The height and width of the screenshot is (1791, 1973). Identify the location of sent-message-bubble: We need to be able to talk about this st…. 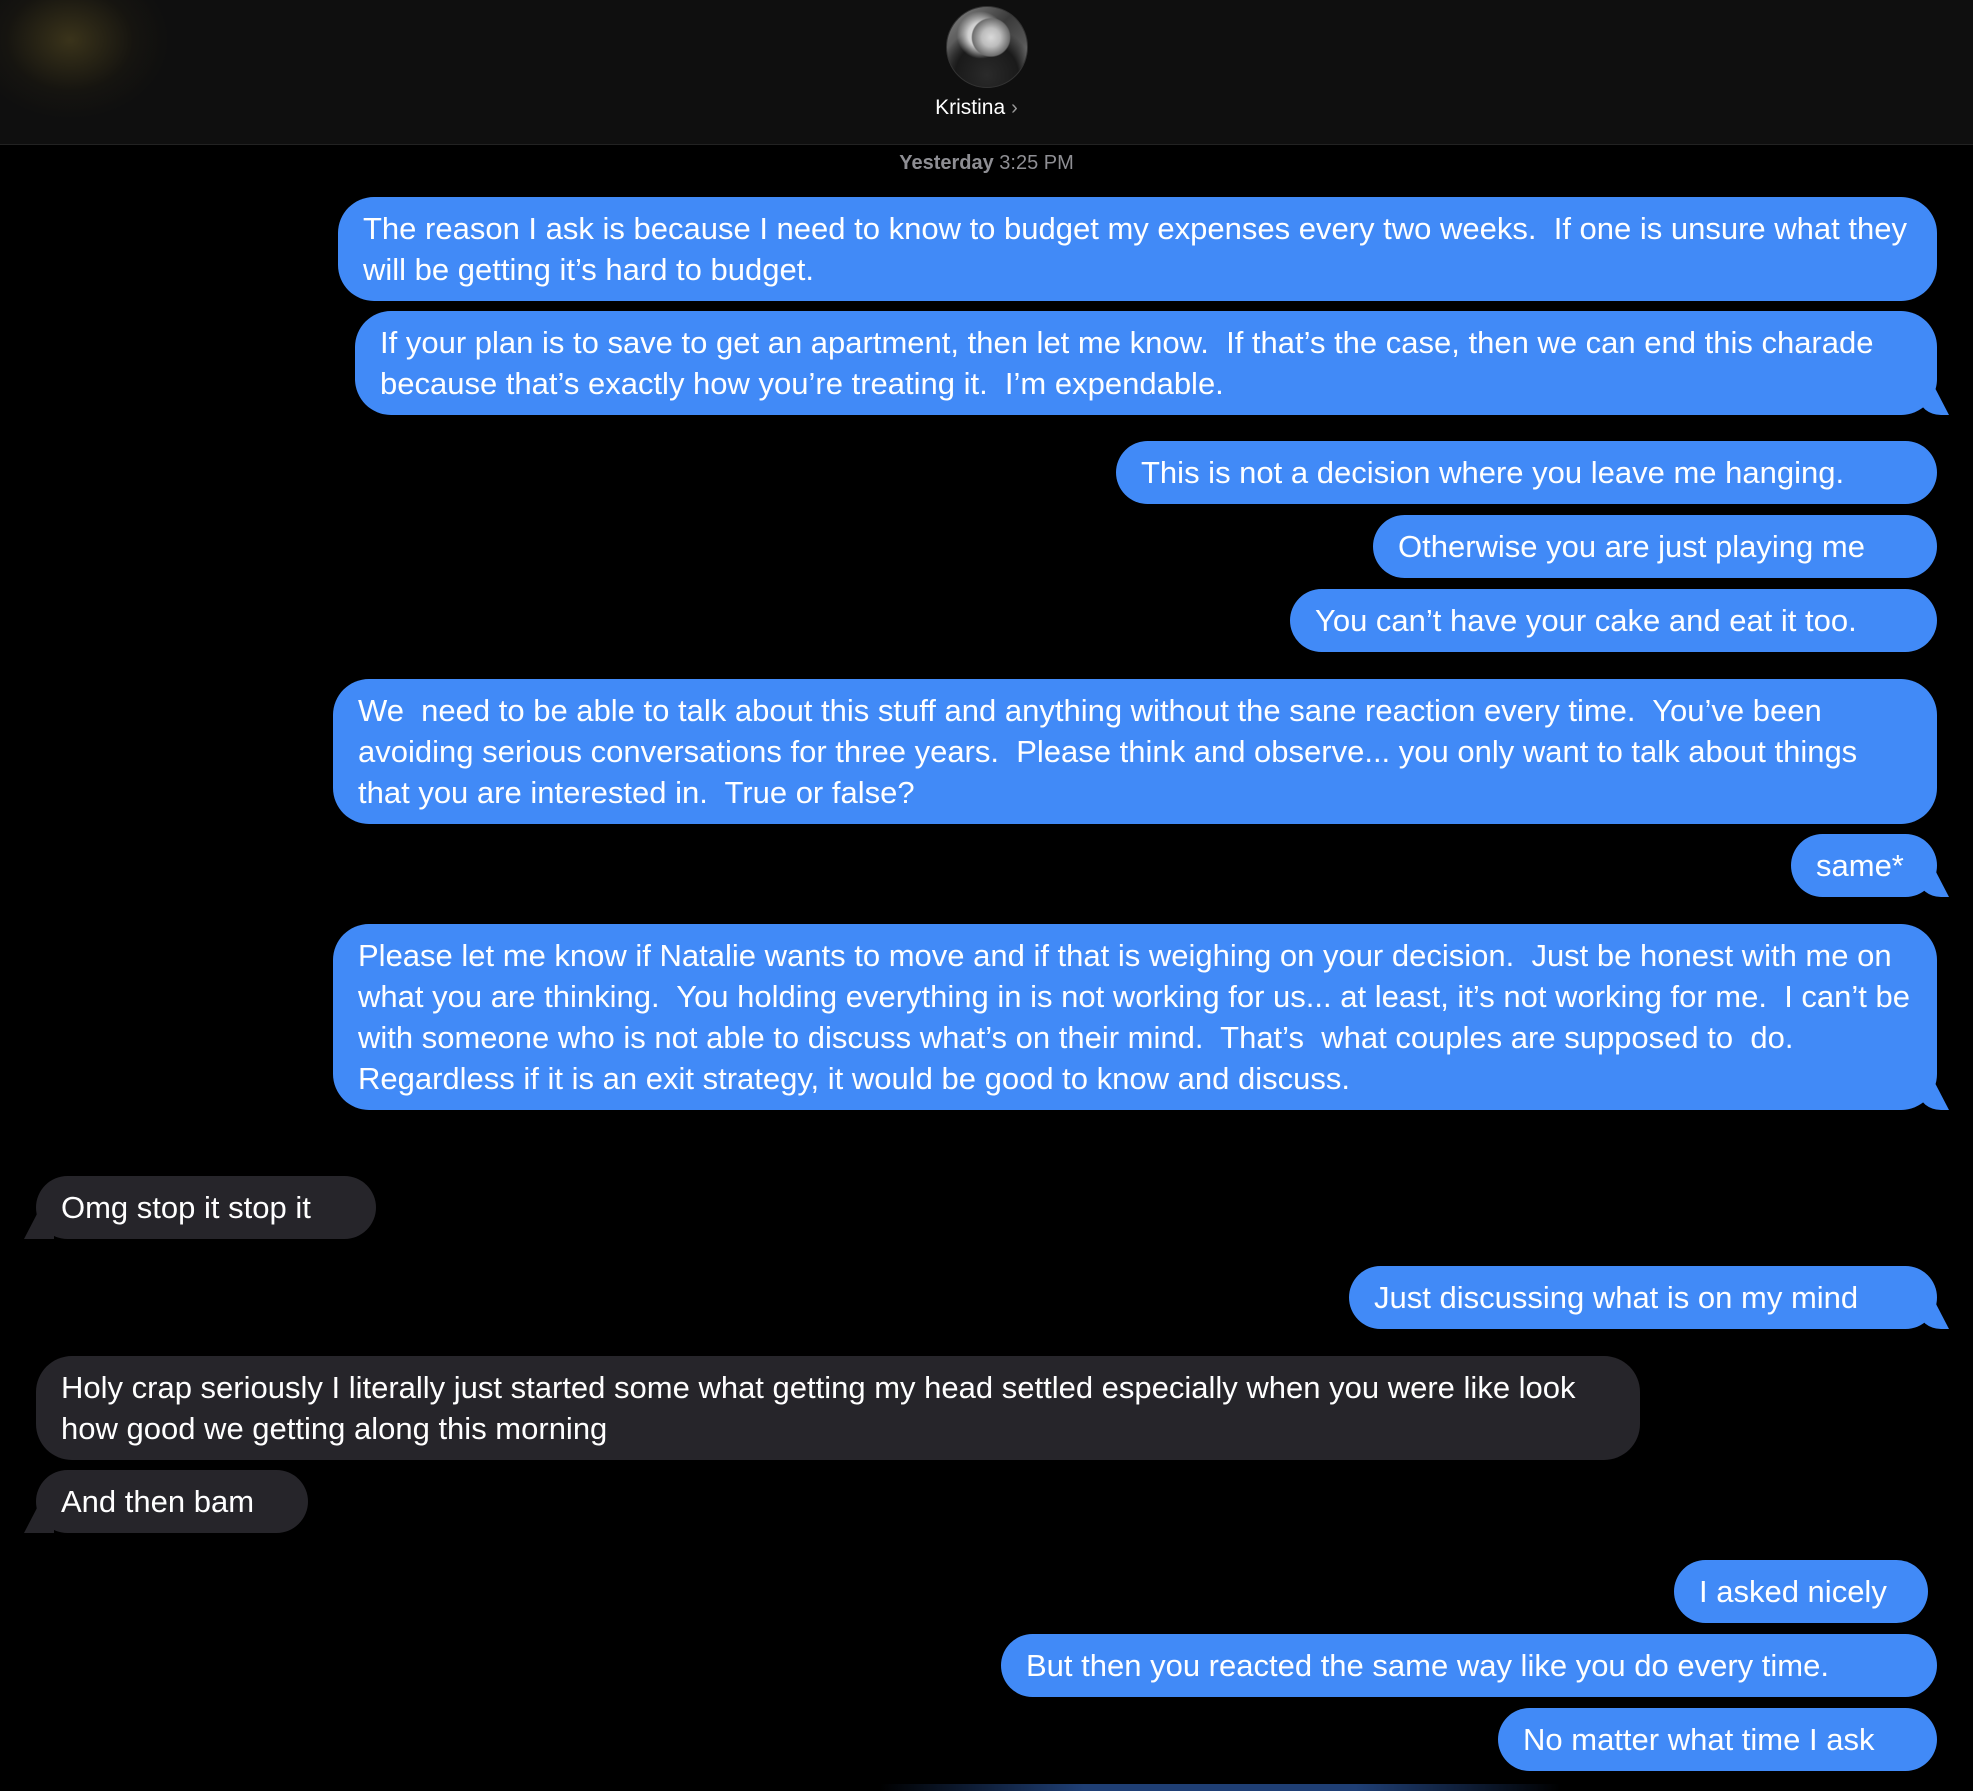
(1135, 751).